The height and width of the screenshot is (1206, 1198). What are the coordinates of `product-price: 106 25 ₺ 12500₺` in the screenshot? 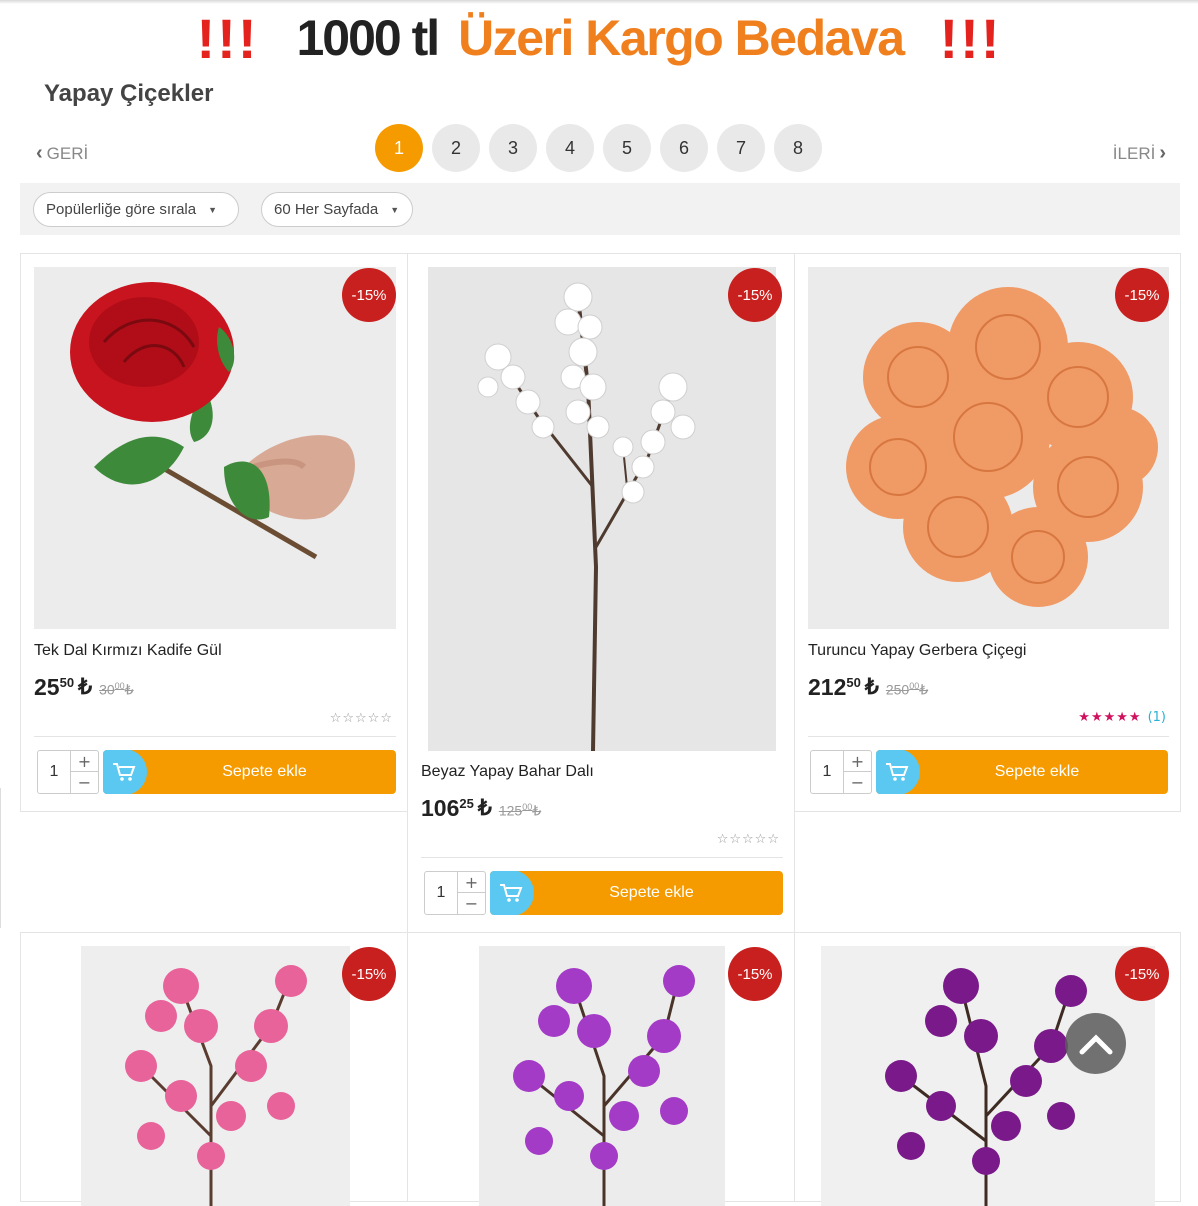 It's located at (481, 808).